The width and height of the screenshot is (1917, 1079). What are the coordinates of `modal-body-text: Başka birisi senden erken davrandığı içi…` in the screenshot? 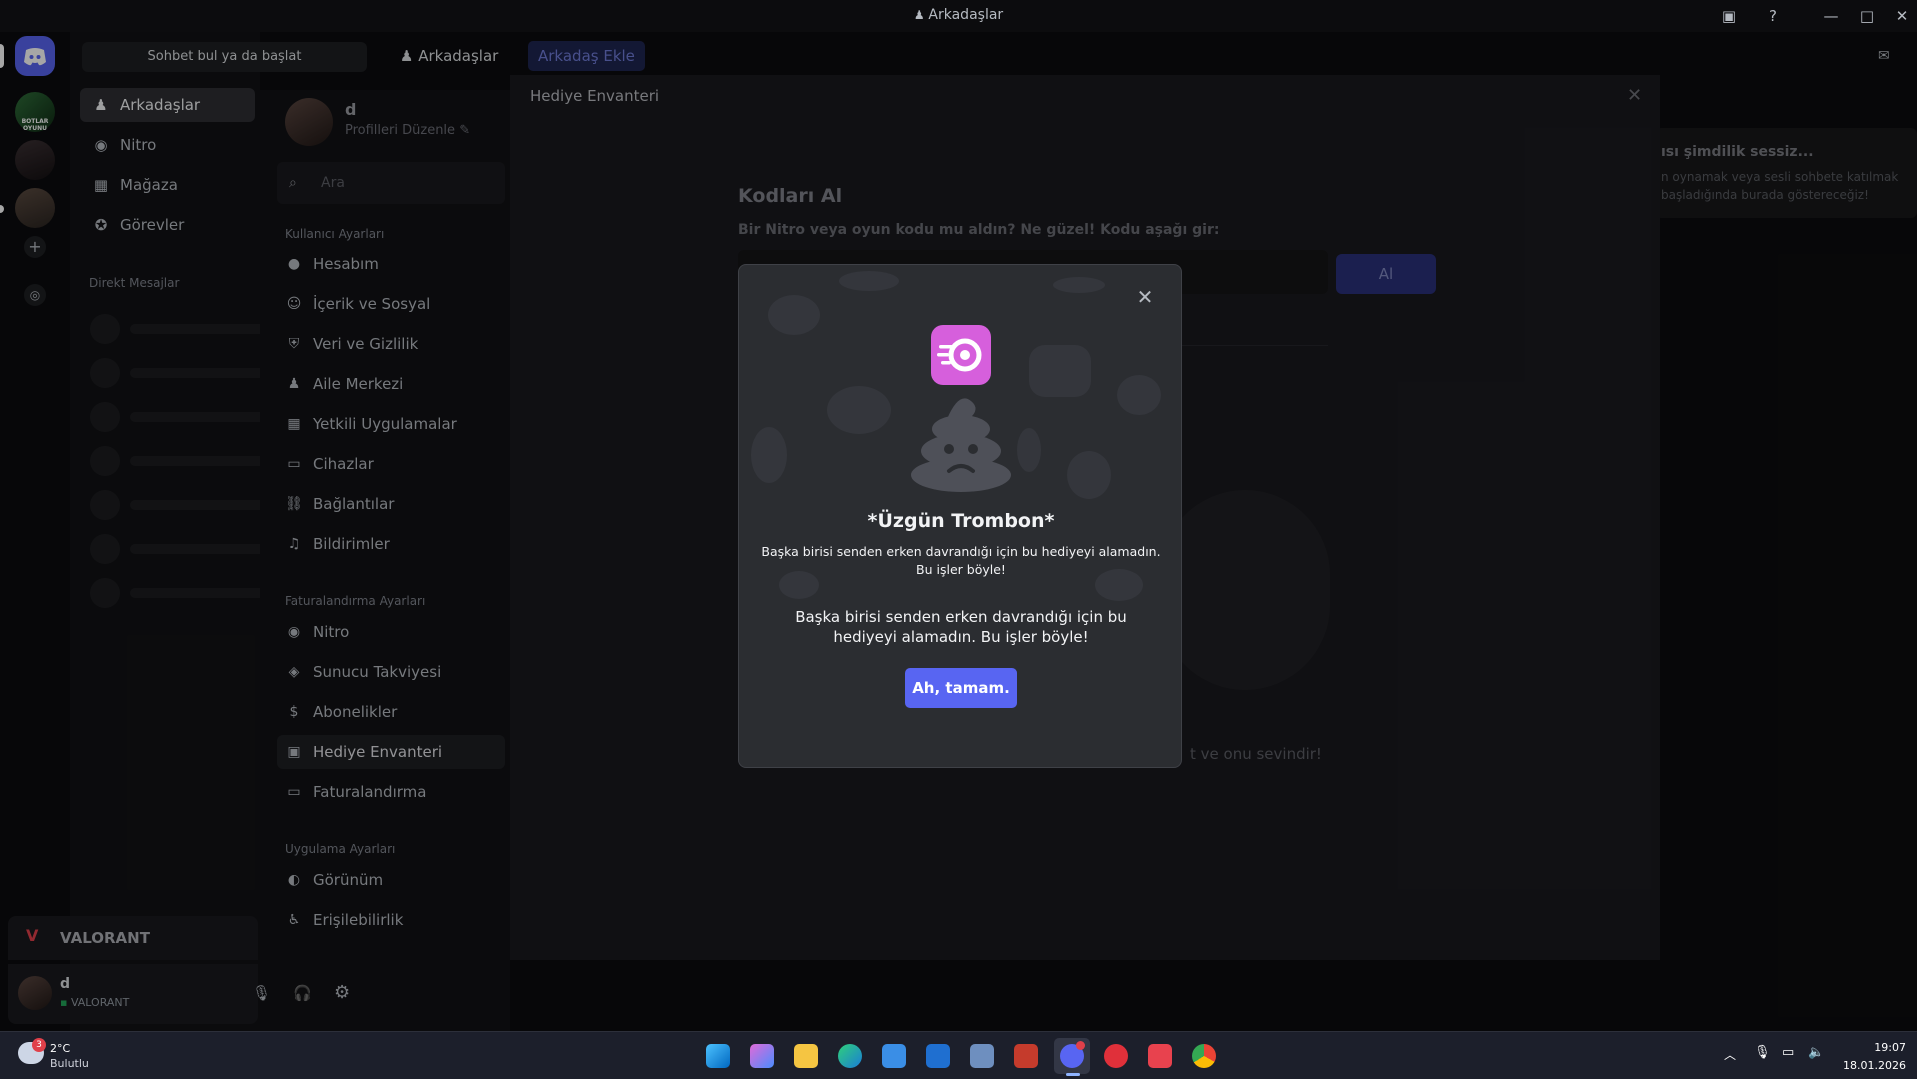 It's located at (961, 627).